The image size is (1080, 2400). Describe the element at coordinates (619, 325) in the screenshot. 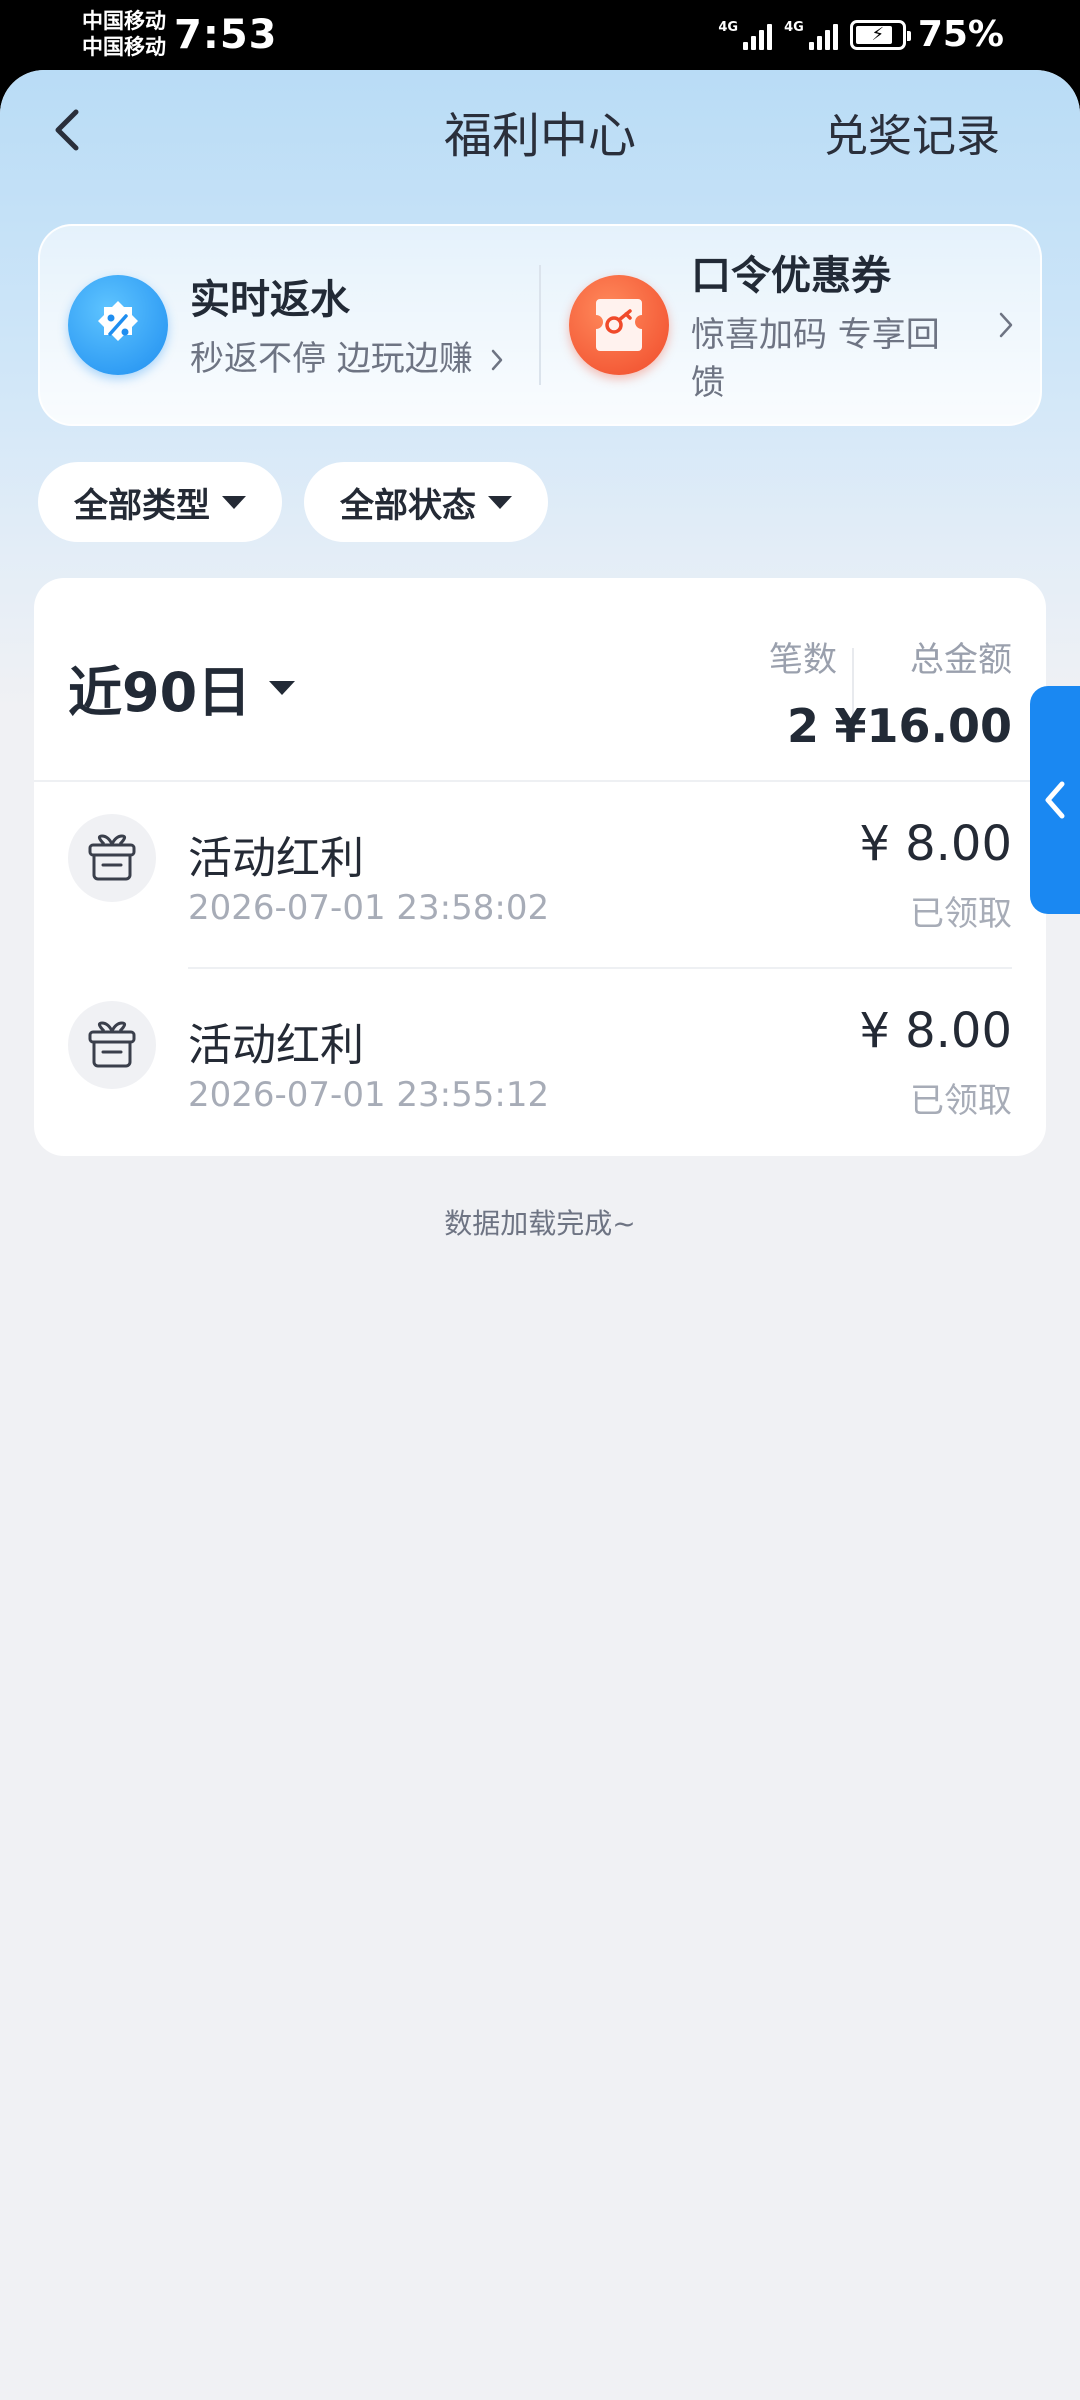

I see `coupon-ticket-icon` at that location.